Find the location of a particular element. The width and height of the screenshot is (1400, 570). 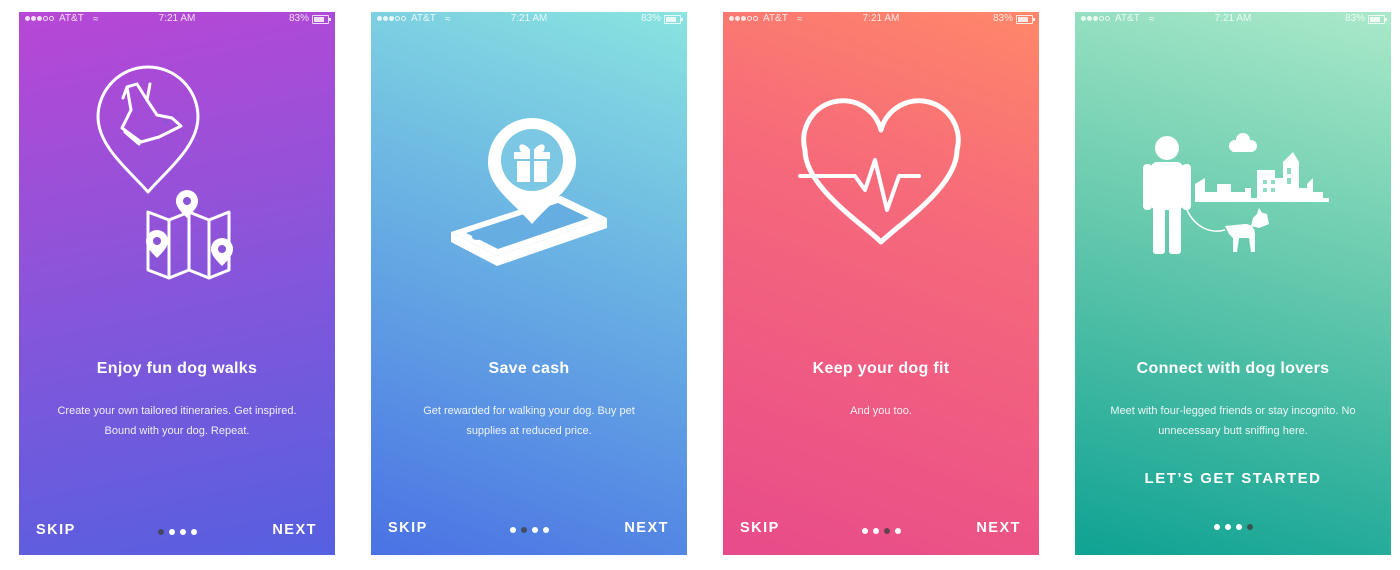

heart-pulse-icon is located at coordinates (879, 171).